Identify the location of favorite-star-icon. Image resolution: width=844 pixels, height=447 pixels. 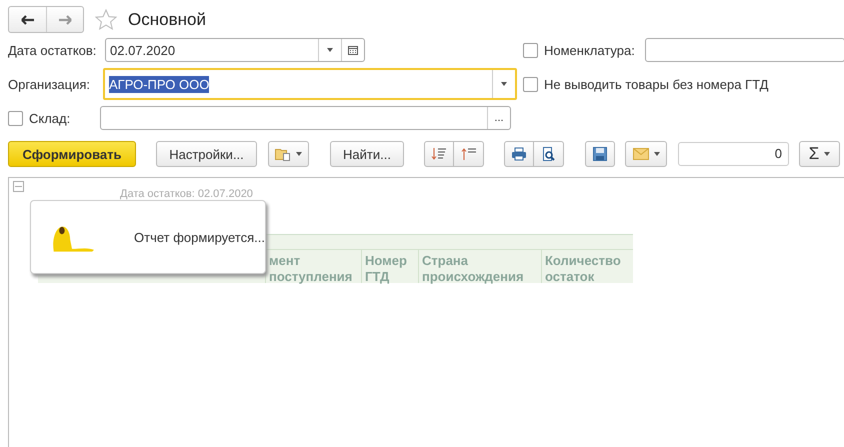
(106, 20).